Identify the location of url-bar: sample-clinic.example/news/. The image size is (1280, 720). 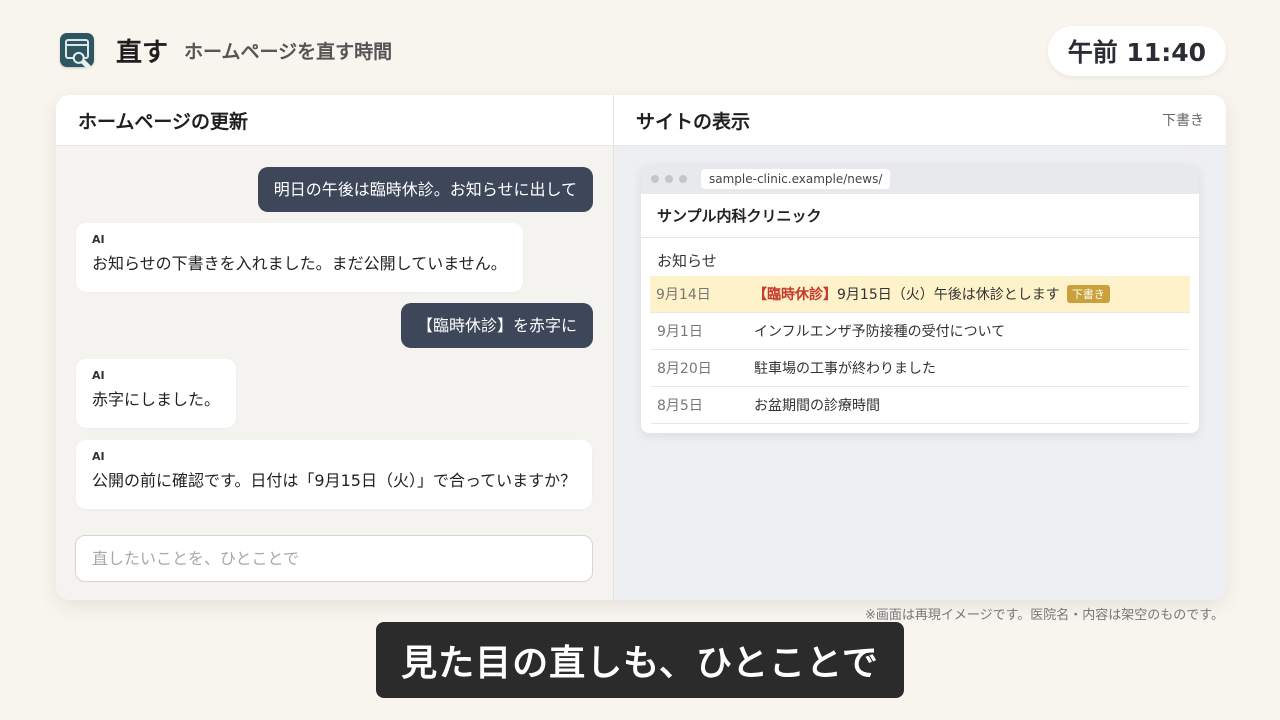
(796, 179).